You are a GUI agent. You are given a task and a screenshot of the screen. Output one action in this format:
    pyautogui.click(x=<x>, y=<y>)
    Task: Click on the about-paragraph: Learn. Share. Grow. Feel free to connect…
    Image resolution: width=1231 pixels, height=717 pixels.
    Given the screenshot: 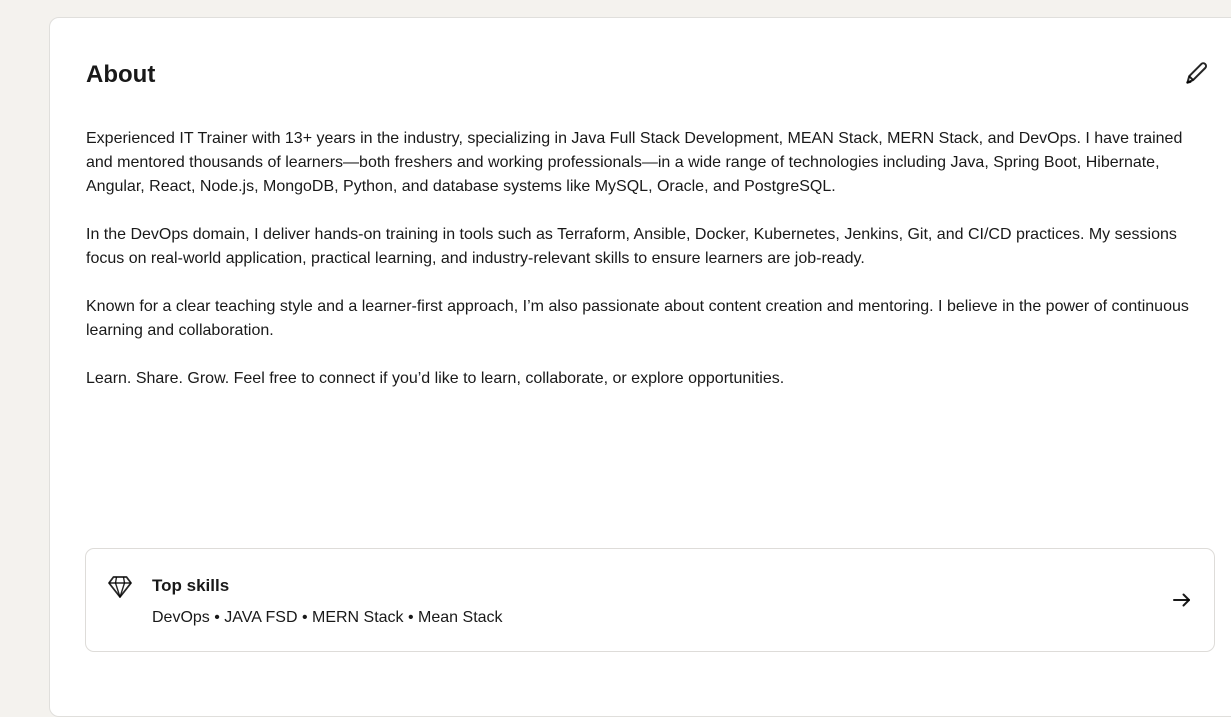 What is the action you would take?
    pyautogui.click(x=435, y=378)
    